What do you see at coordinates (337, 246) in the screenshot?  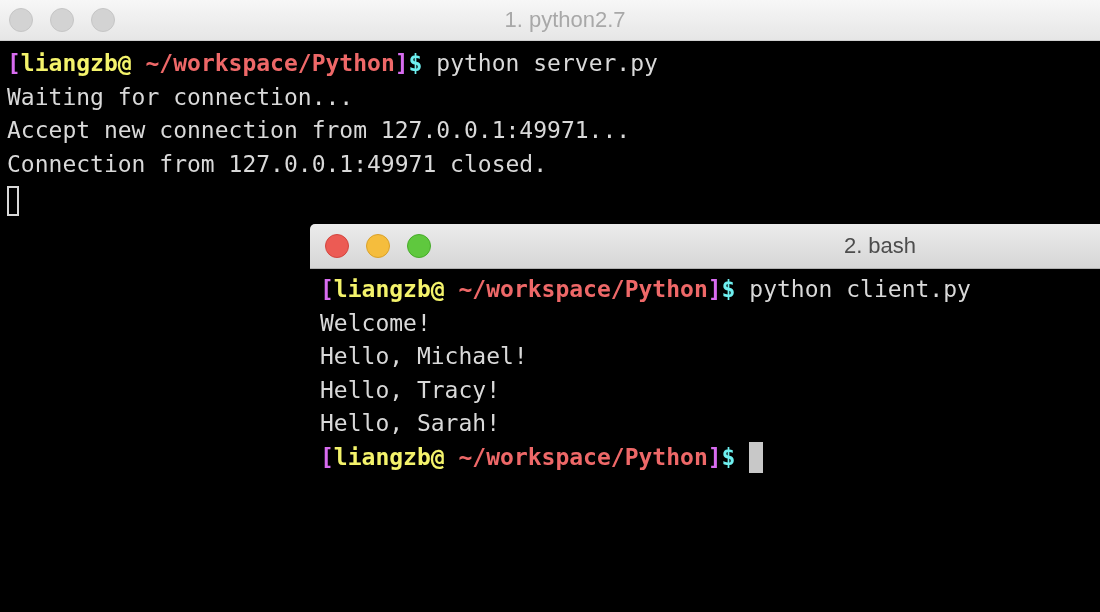 I see `close-button` at bounding box center [337, 246].